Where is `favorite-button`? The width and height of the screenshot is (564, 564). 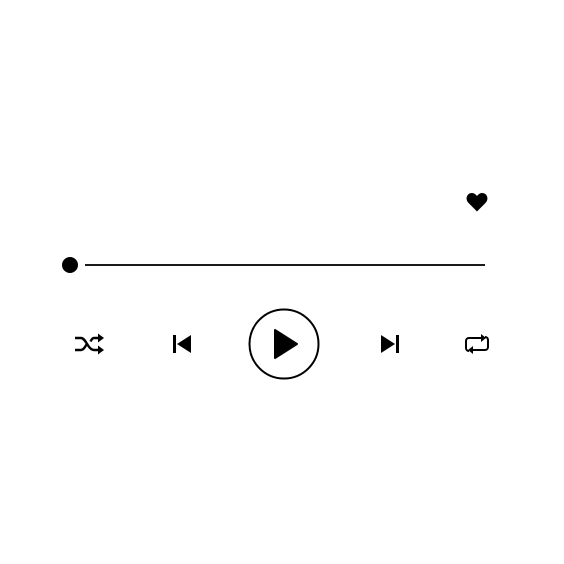 favorite-button is located at coordinates (477, 202).